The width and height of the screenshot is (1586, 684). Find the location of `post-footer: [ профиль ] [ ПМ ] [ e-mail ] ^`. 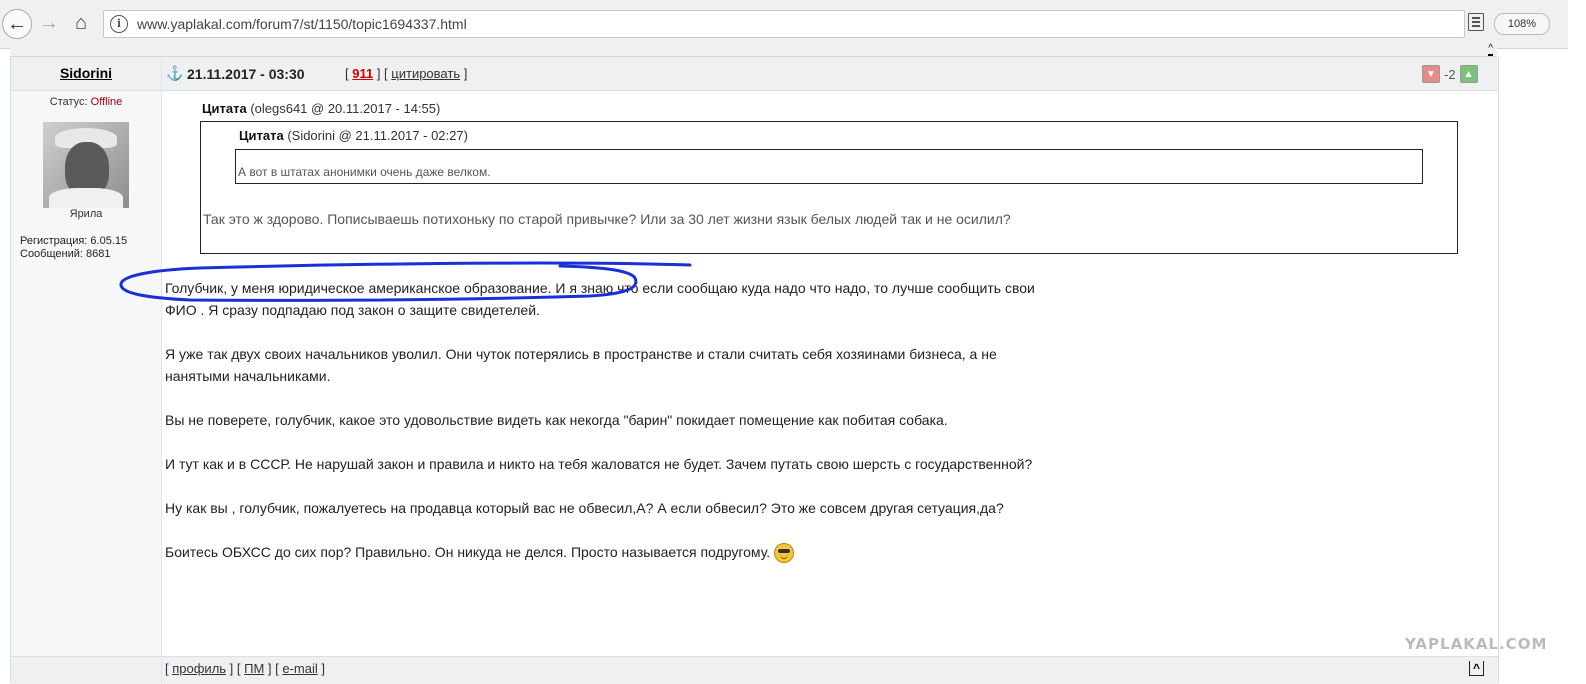

post-footer: [ профиль ] [ ПМ ] [ e-mail ] ^ is located at coordinates (830, 670).